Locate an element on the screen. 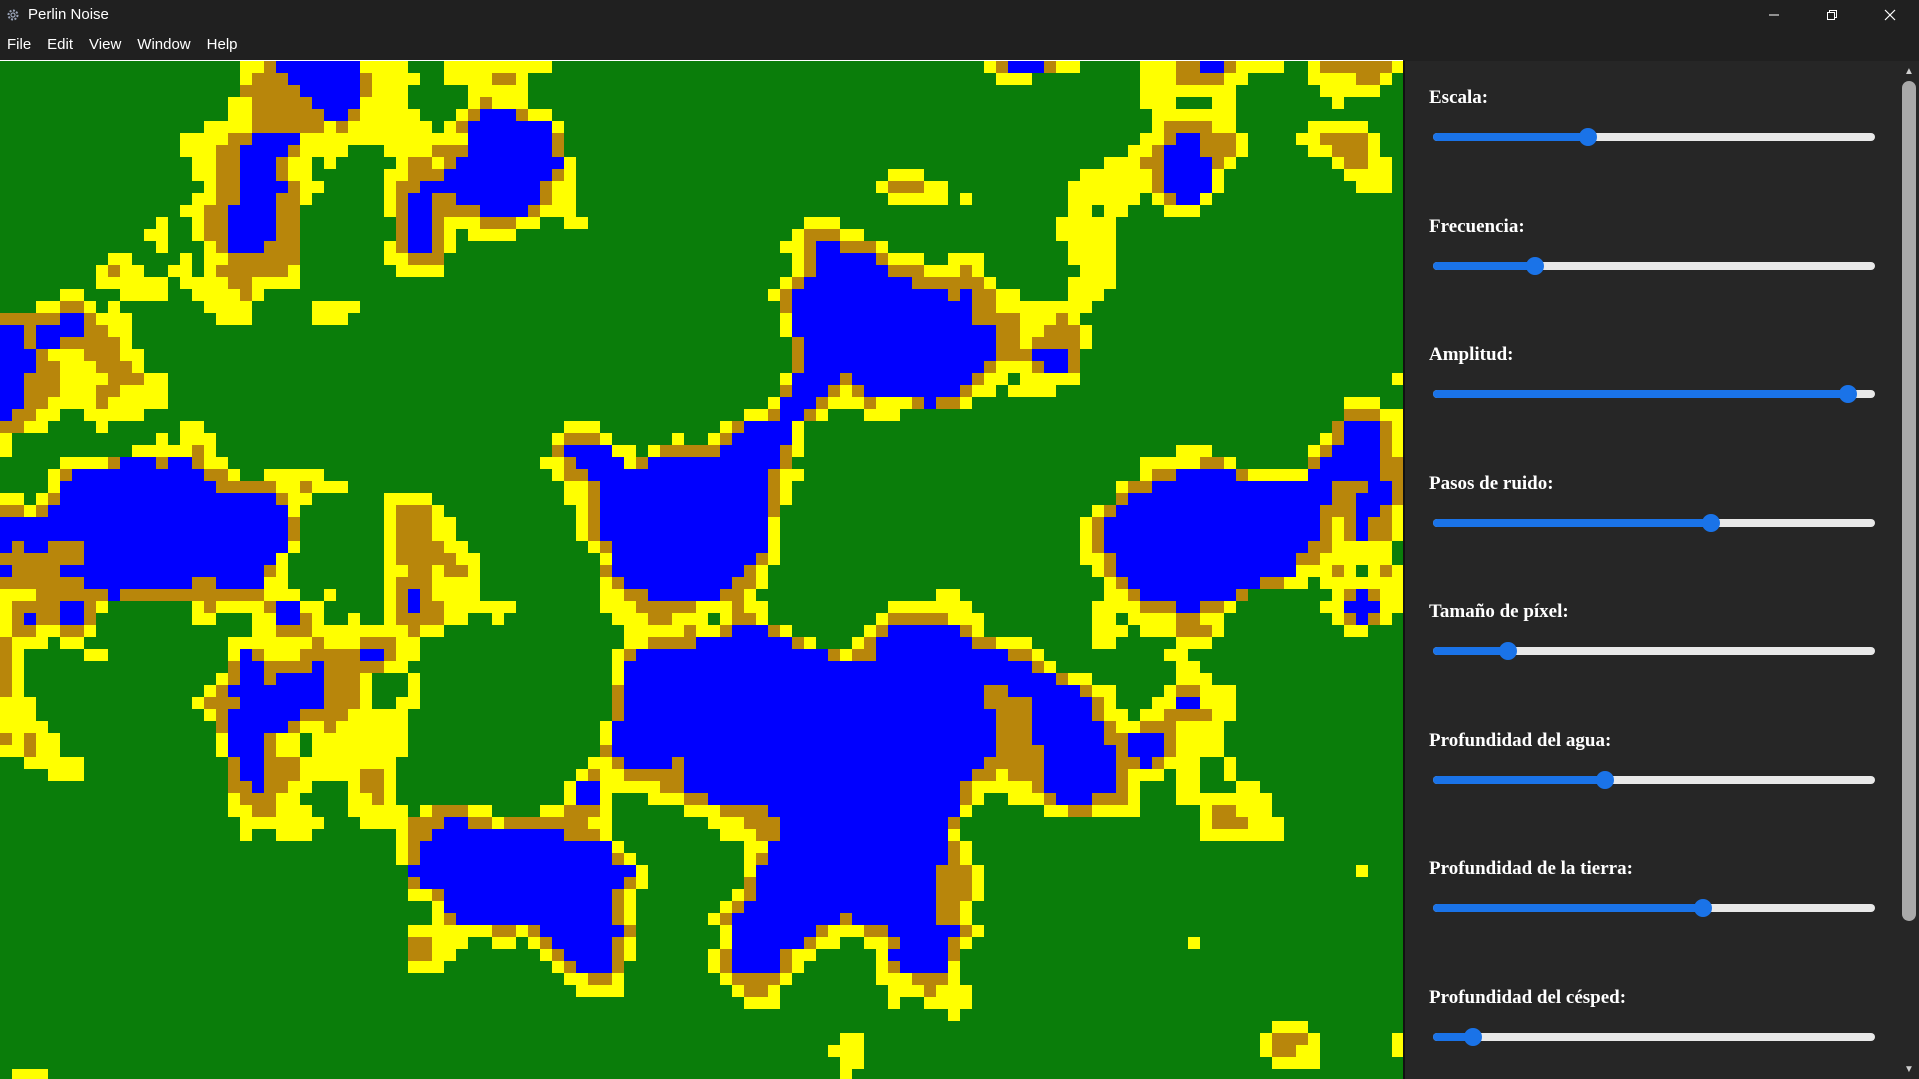 The width and height of the screenshot is (1919, 1079). control-label: Profundidad del césped: is located at coordinates (1528, 997).